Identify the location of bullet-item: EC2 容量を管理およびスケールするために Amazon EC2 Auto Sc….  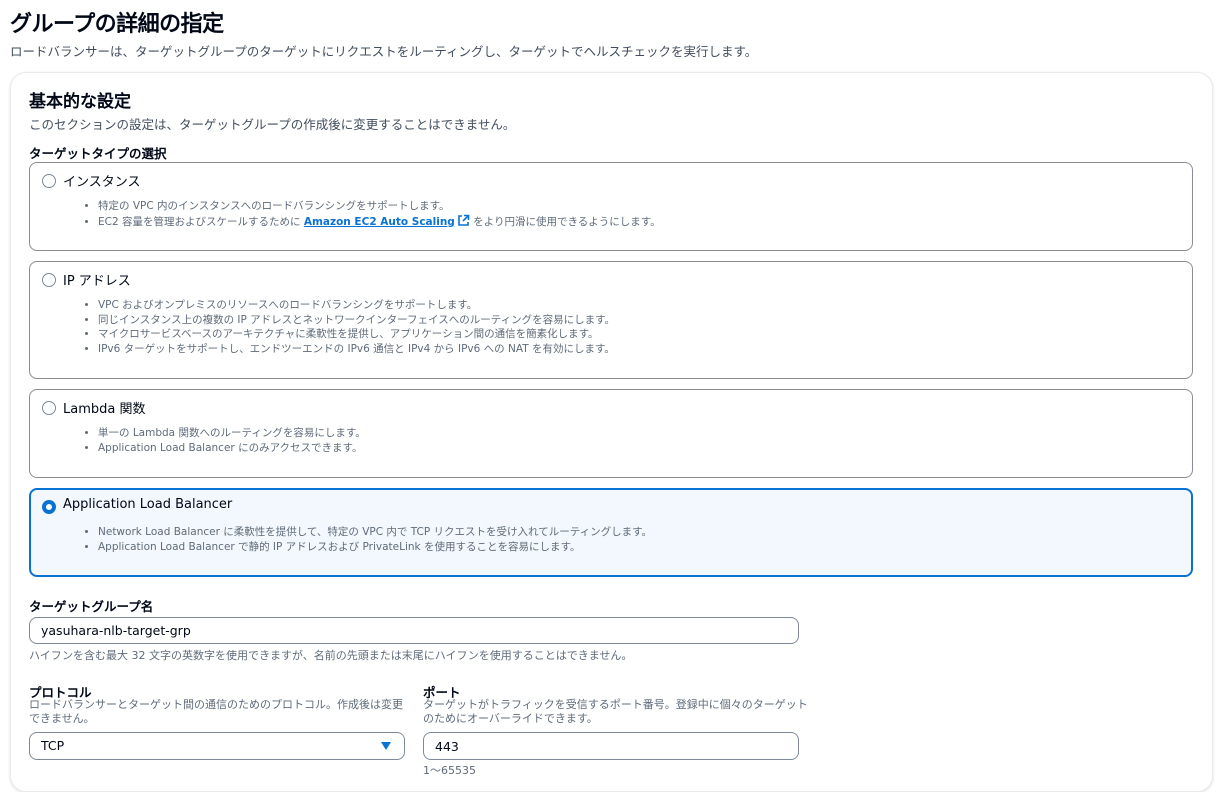
(379, 222).